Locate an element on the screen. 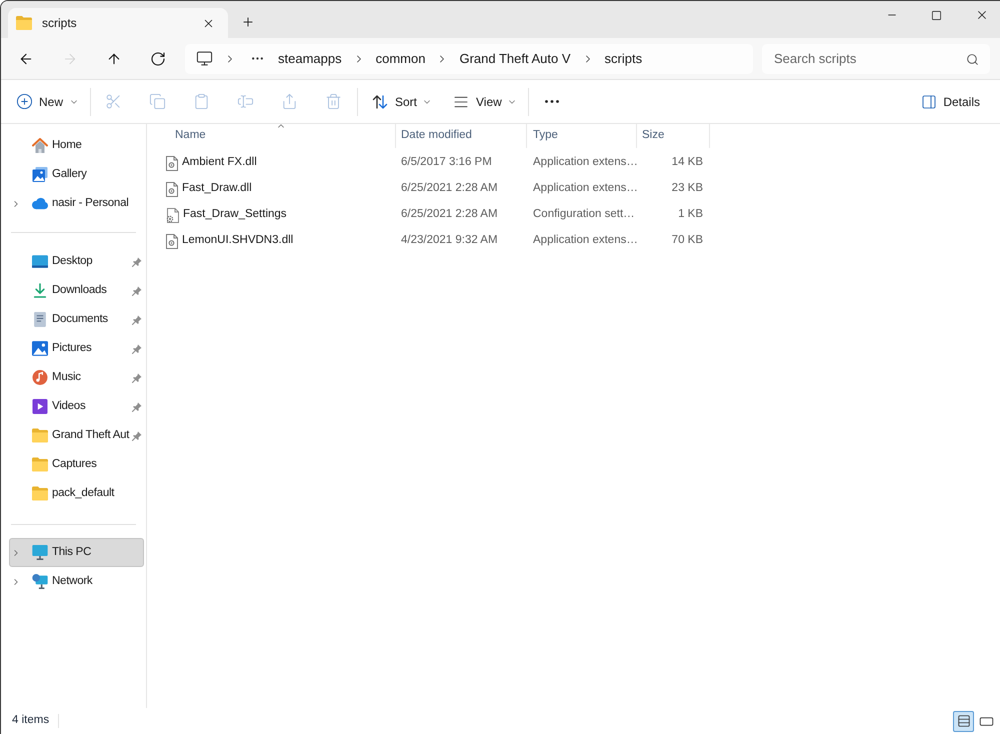 The image size is (1000, 734). sidebar-item: Captures is located at coordinates (76, 464).